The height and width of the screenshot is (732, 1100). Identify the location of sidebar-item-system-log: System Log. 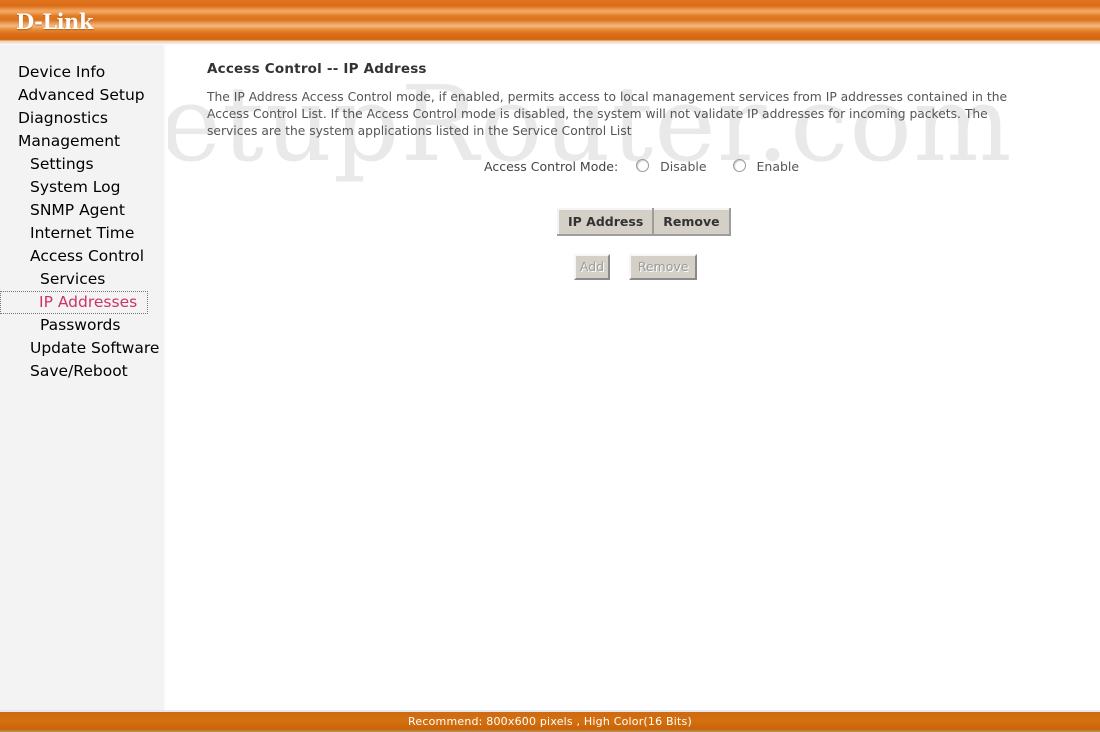
(82, 187).